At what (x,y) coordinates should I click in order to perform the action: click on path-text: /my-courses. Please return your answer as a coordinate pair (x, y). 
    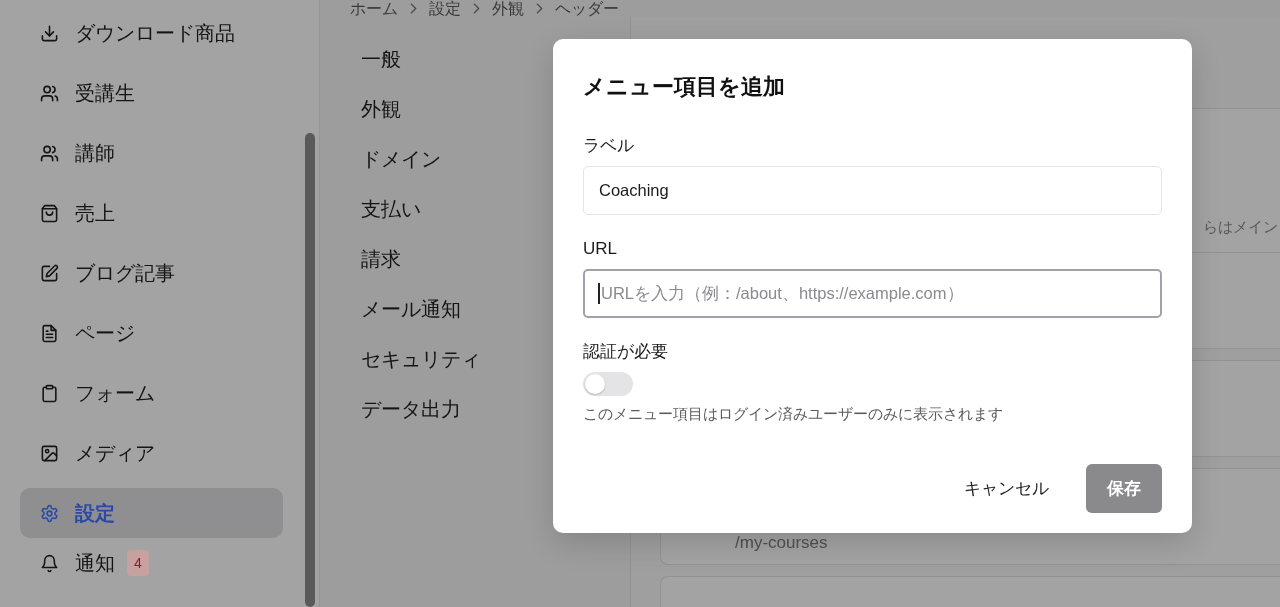
    Looking at the image, I should click on (781, 542).